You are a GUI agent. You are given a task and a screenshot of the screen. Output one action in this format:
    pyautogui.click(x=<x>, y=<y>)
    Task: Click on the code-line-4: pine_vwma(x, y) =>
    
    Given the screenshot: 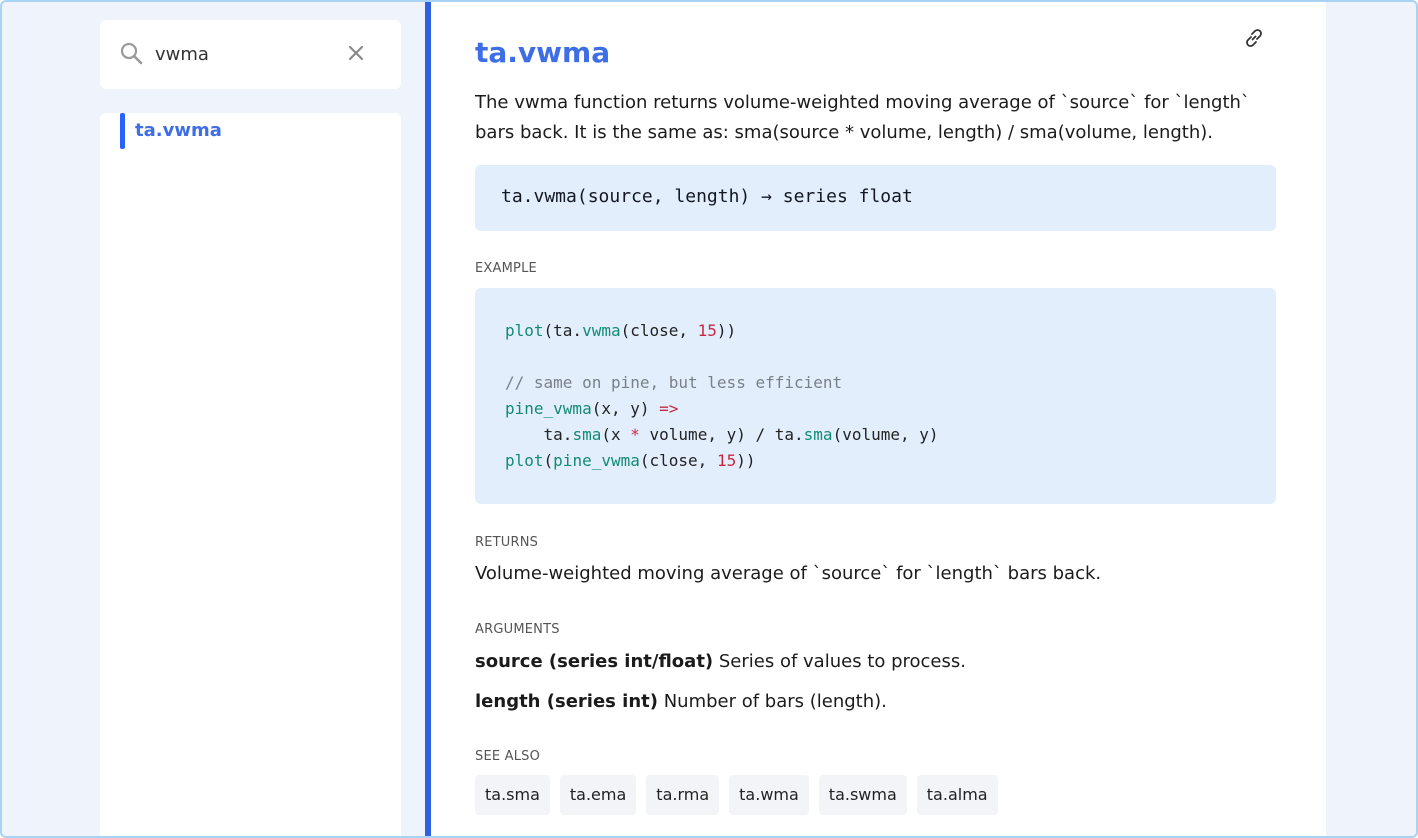 What is the action you would take?
    pyautogui.click(x=592, y=408)
    